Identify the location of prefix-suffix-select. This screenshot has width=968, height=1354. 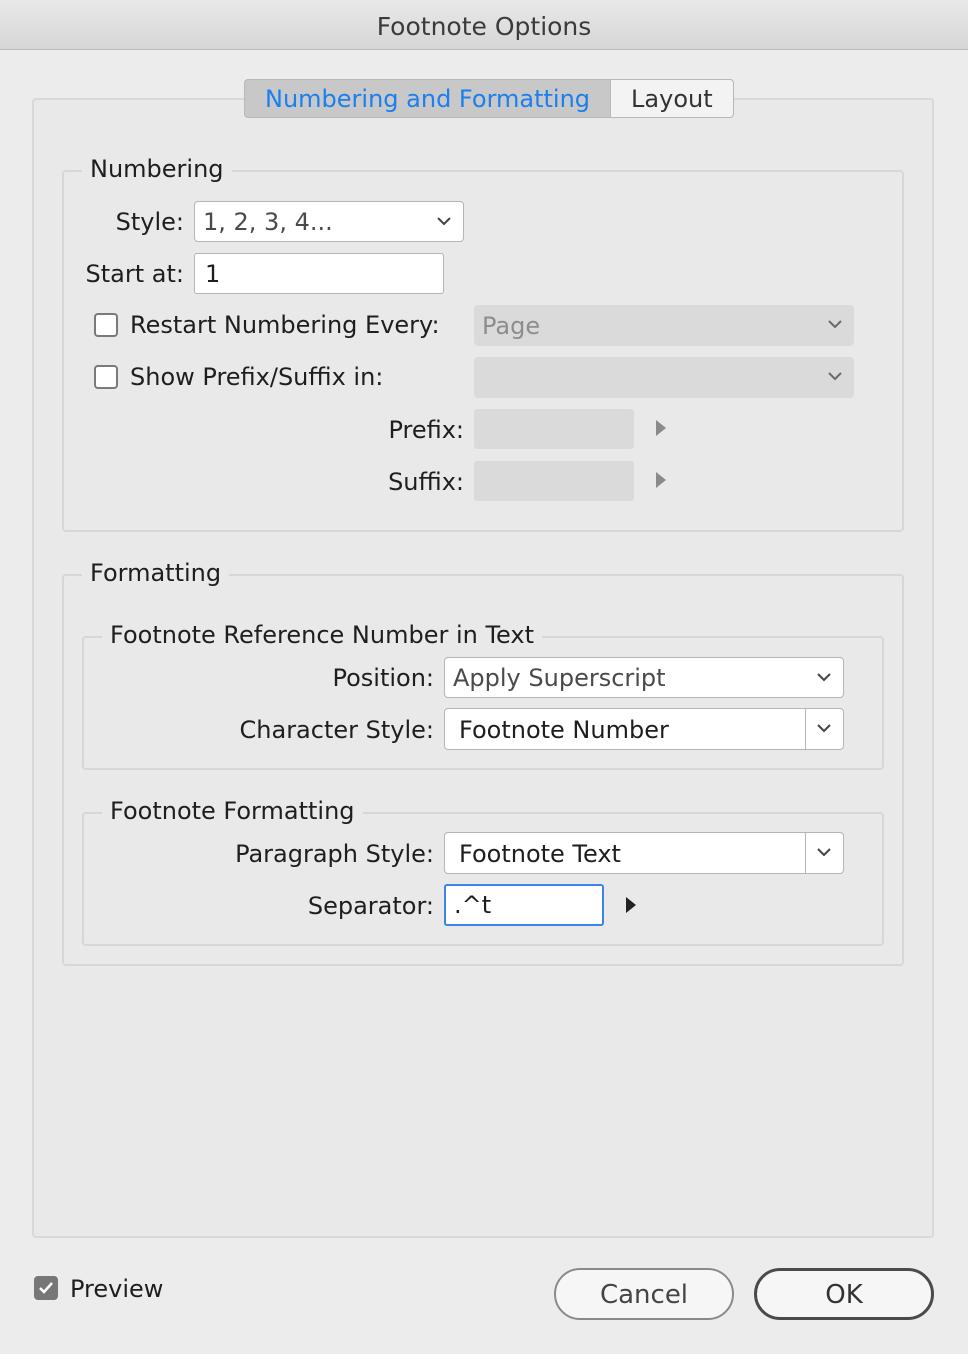
(664, 377).